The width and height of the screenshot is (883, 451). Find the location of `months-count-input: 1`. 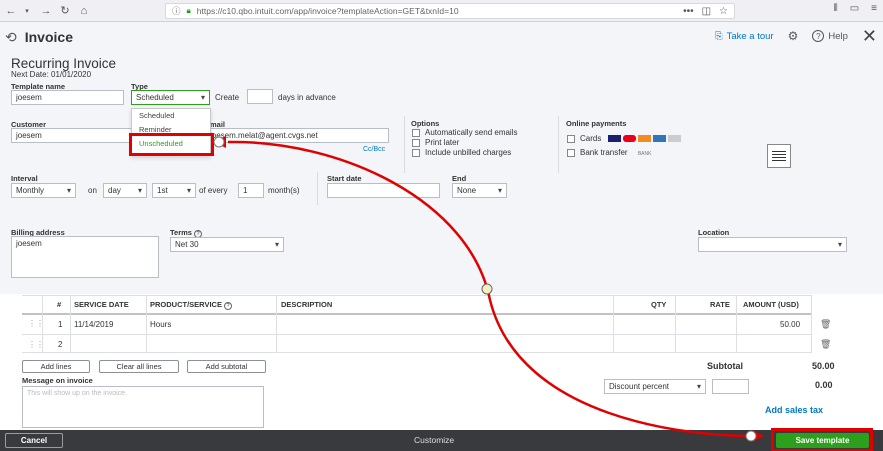

months-count-input: 1 is located at coordinates (251, 190).